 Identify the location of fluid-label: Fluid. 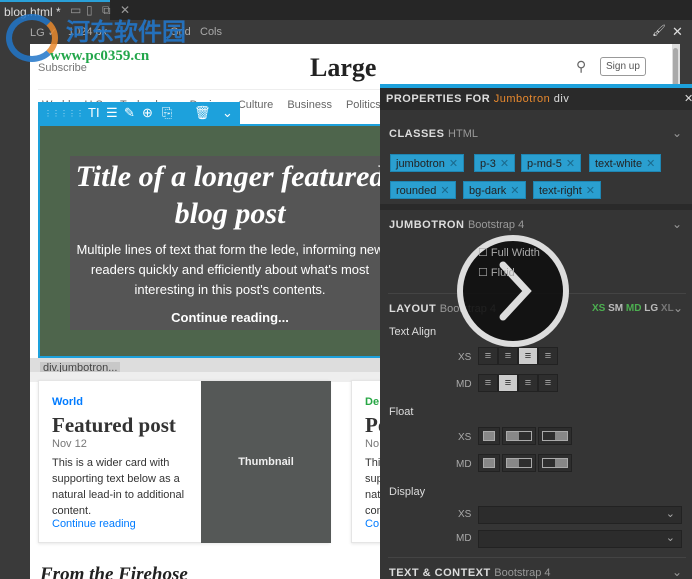
(502, 273).